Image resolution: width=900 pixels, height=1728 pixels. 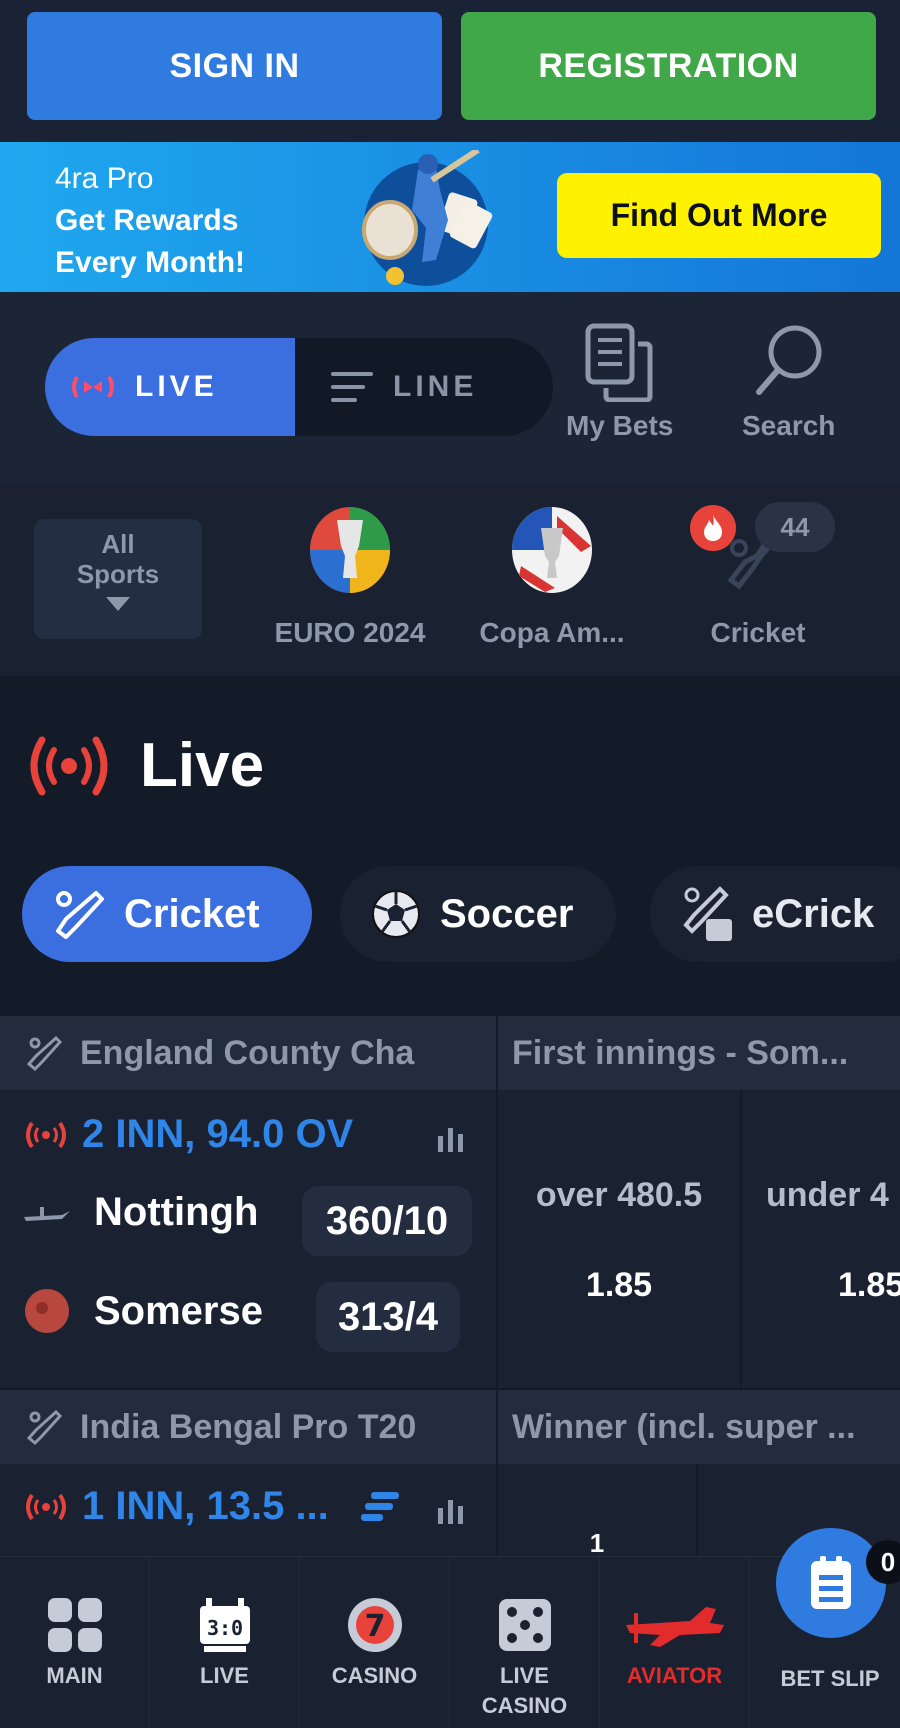 I want to click on chip-soccer: Soccer, so click(x=478, y=914).